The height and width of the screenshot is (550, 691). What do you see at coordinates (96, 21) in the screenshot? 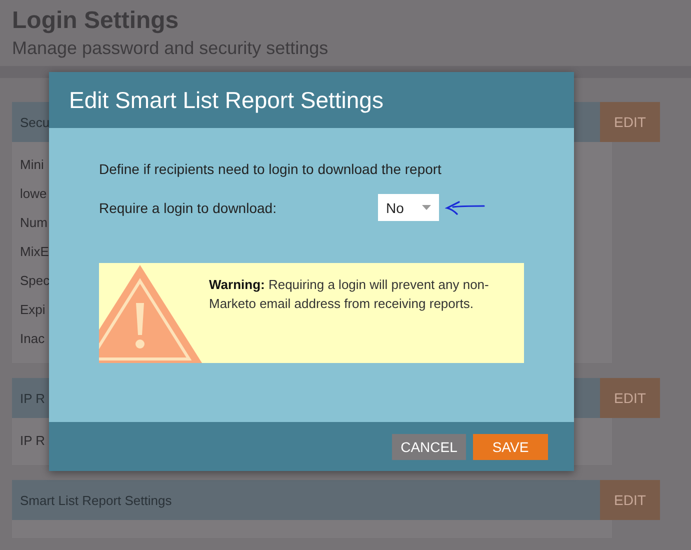
I see `page-title: Login Settings` at bounding box center [96, 21].